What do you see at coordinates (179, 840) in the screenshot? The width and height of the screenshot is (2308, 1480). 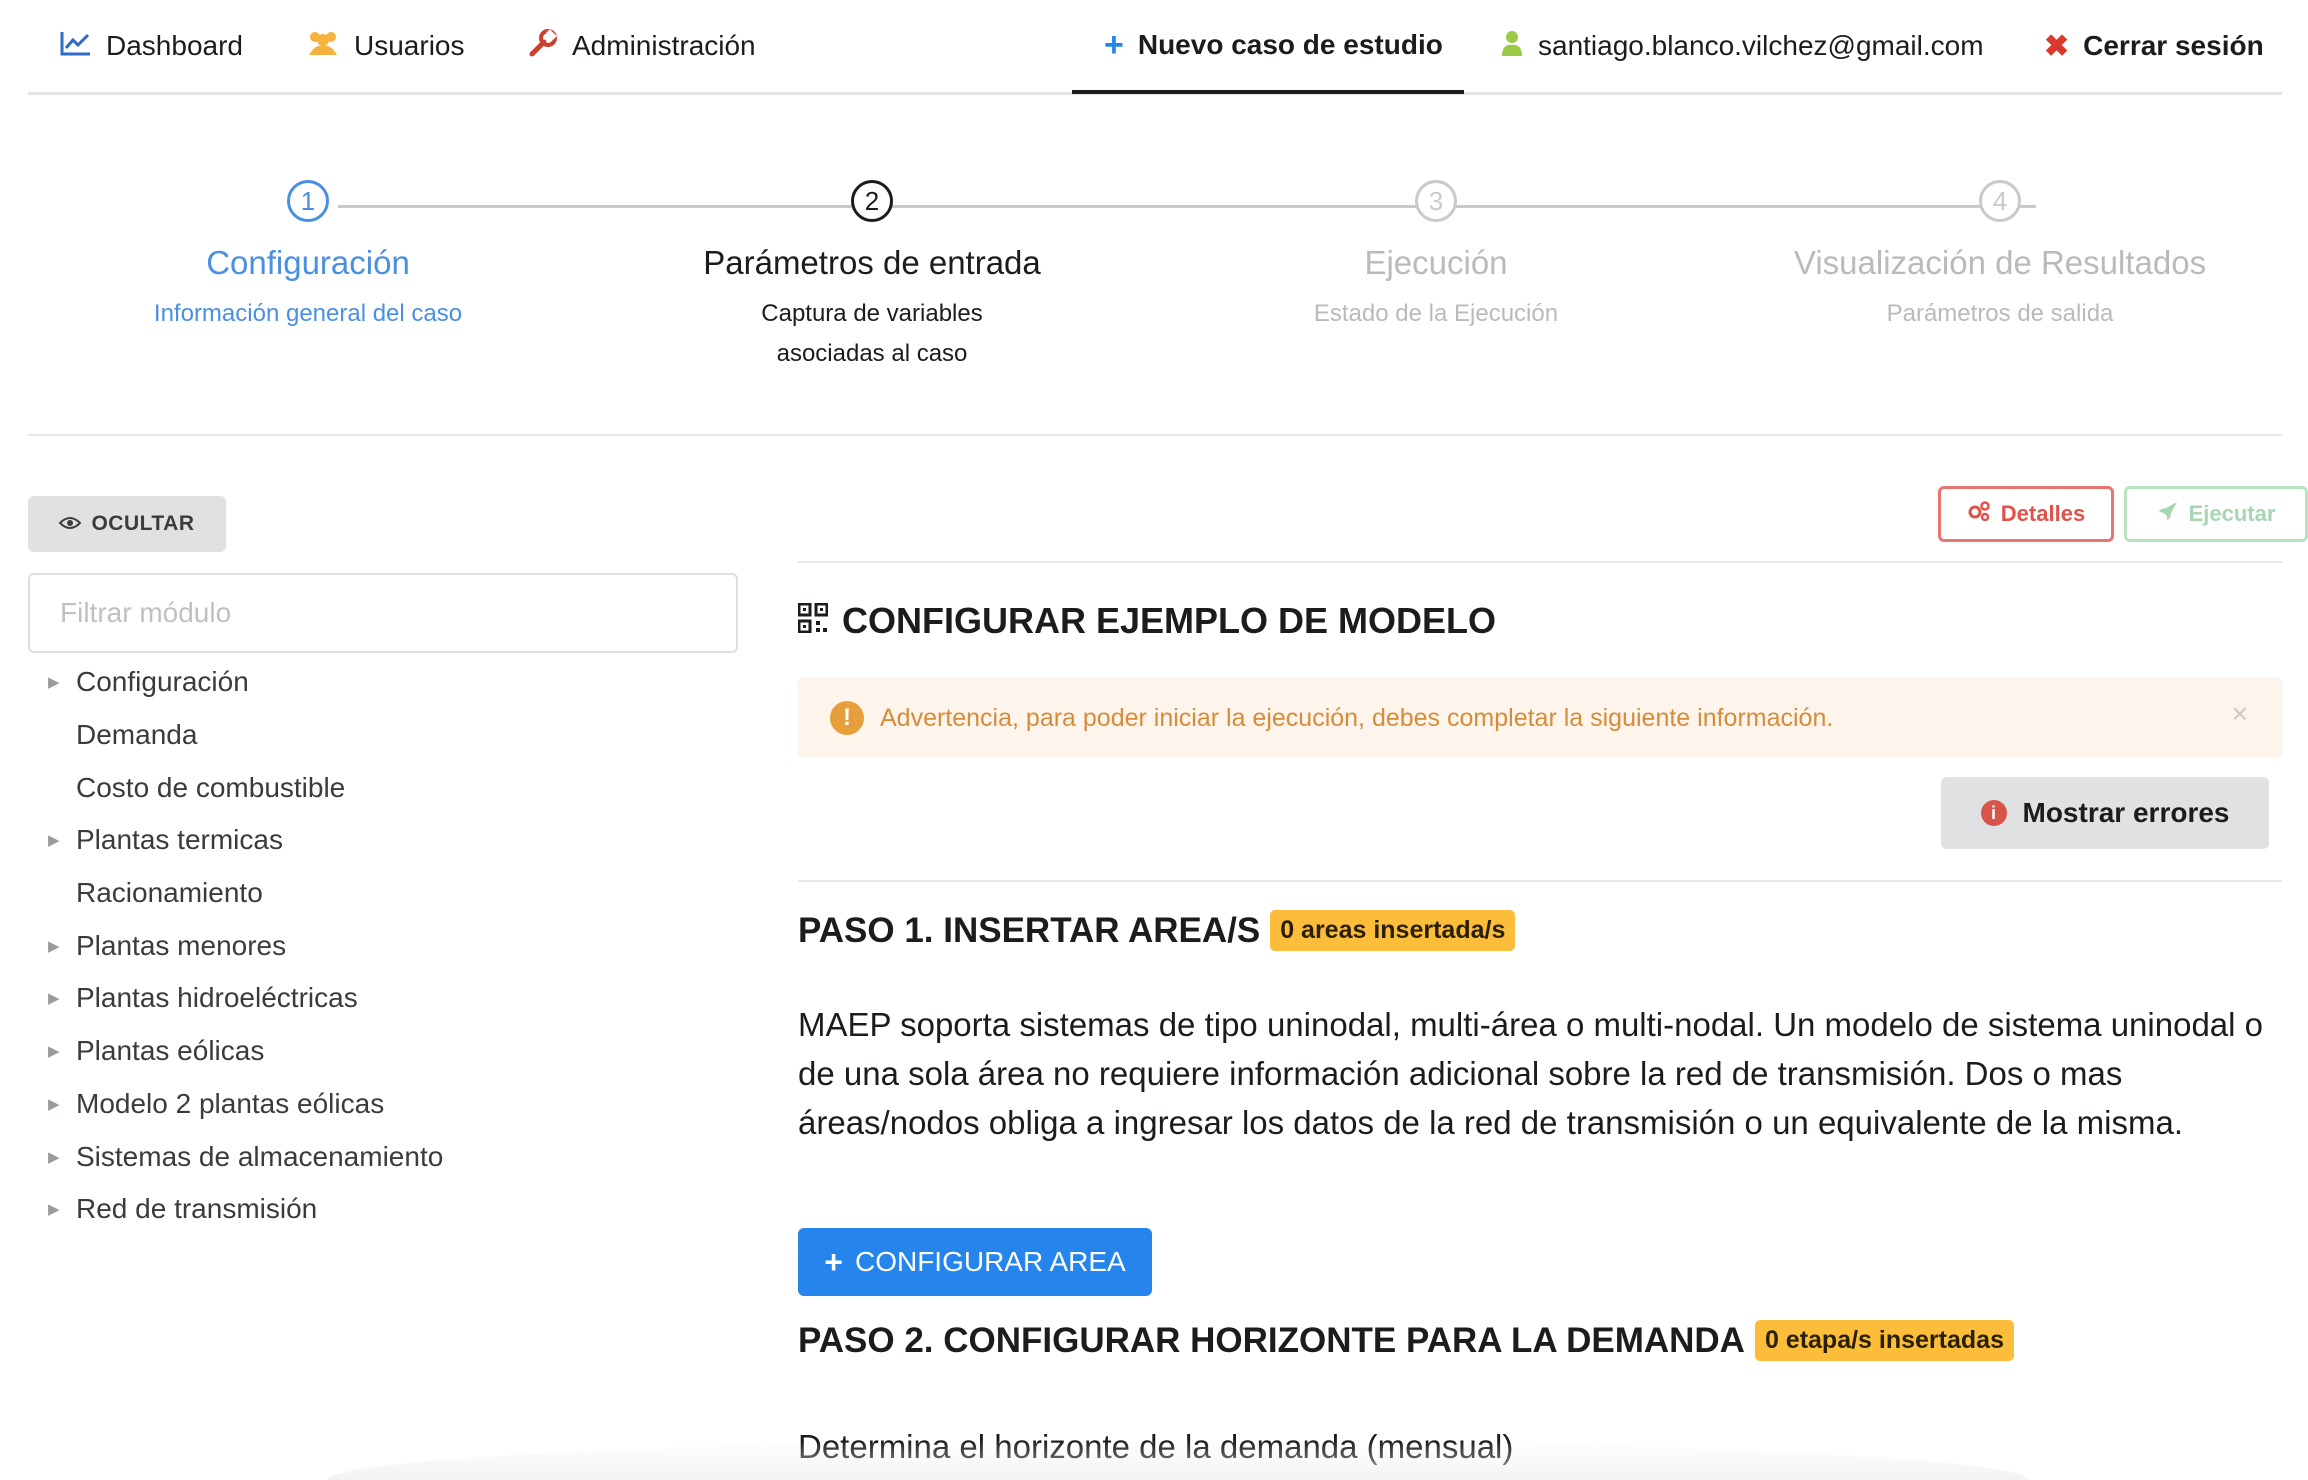 I see `tree-item-label: Plantas termicas` at bounding box center [179, 840].